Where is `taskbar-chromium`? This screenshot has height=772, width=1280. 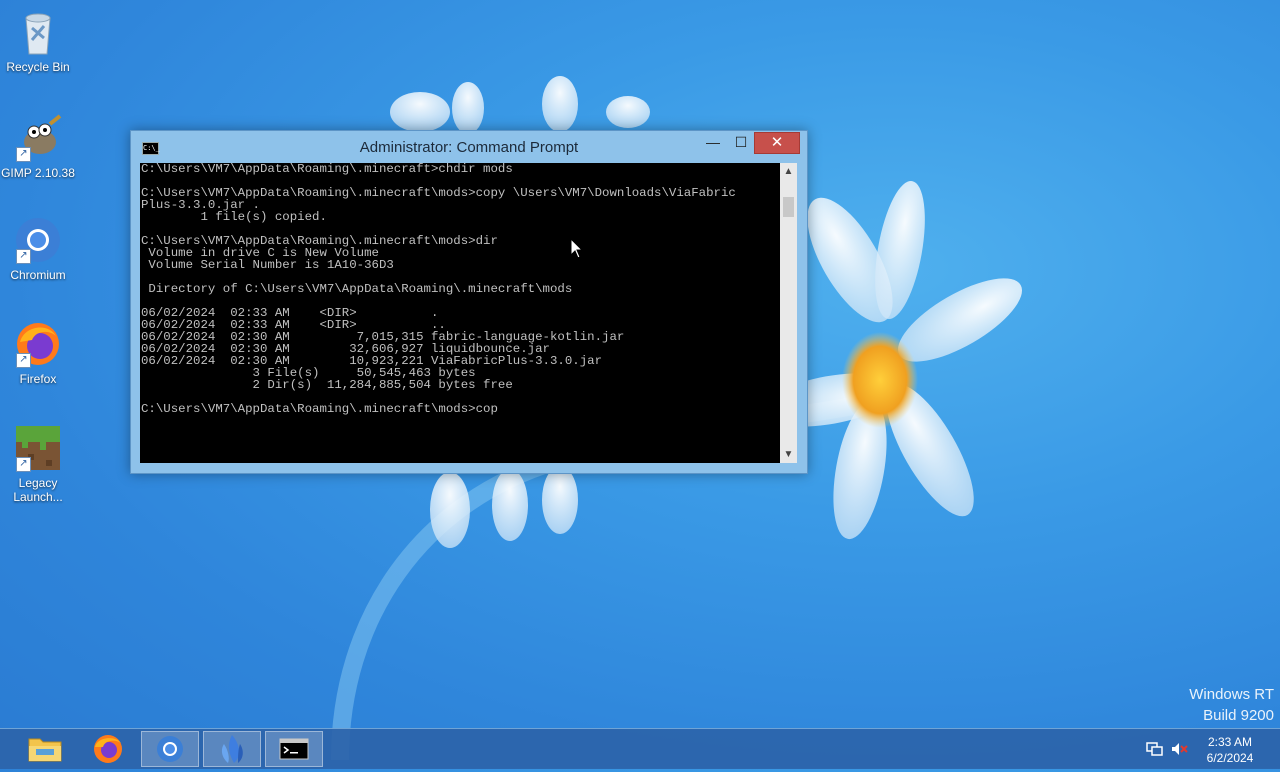 taskbar-chromium is located at coordinates (170, 749).